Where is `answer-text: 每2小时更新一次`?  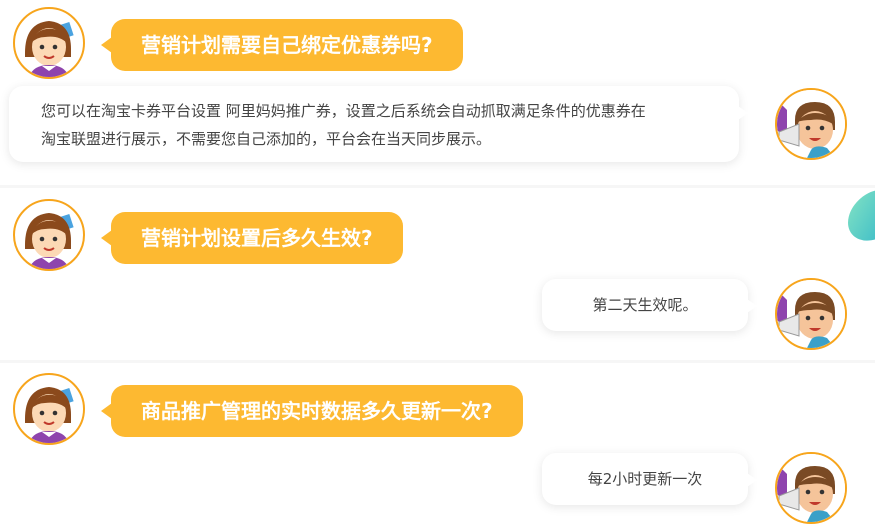
answer-text: 每2小时更新一次 is located at coordinates (645, 479).